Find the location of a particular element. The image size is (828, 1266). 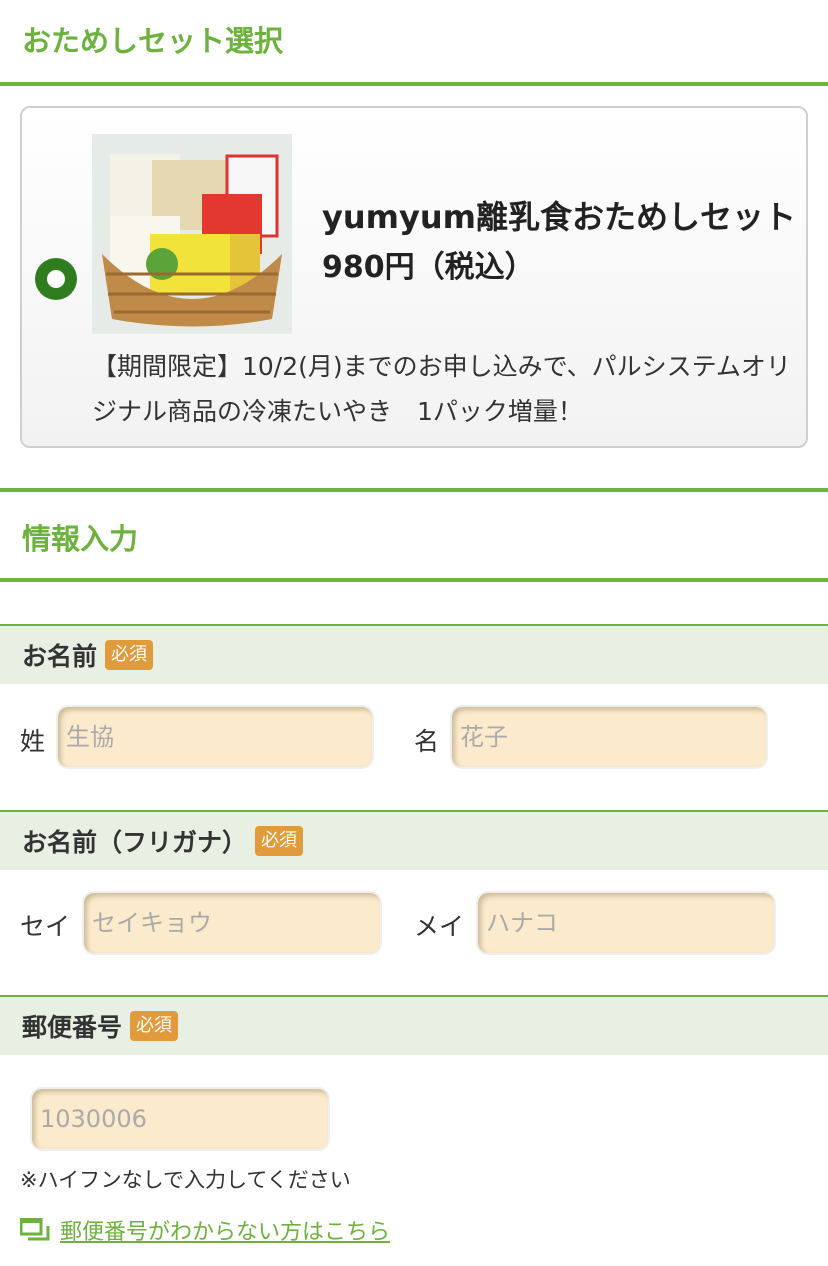

product-image is located at coordinates (192, 234).